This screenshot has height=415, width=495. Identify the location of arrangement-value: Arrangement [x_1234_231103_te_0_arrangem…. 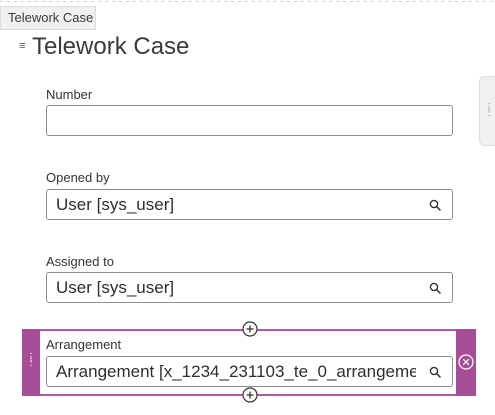
(236, 371).